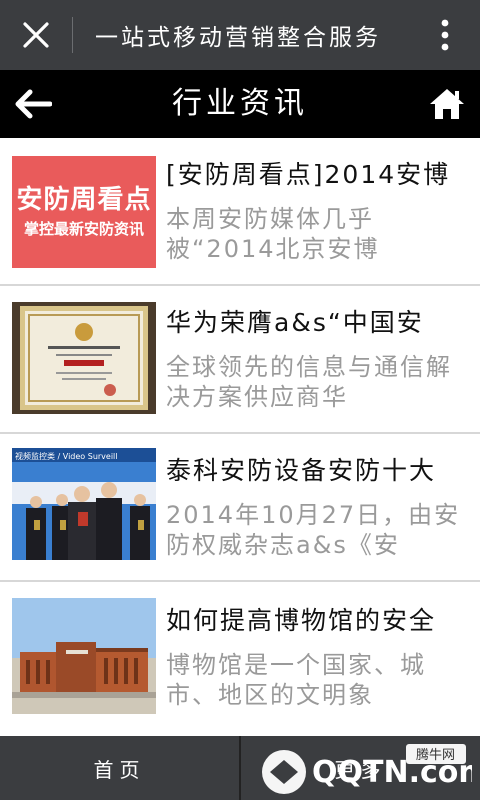 This screenshot has height=800, width=480. I want to click on article-summary: 2014年10月27日，由安防权威杂志a&s《安, so click(313, 529).